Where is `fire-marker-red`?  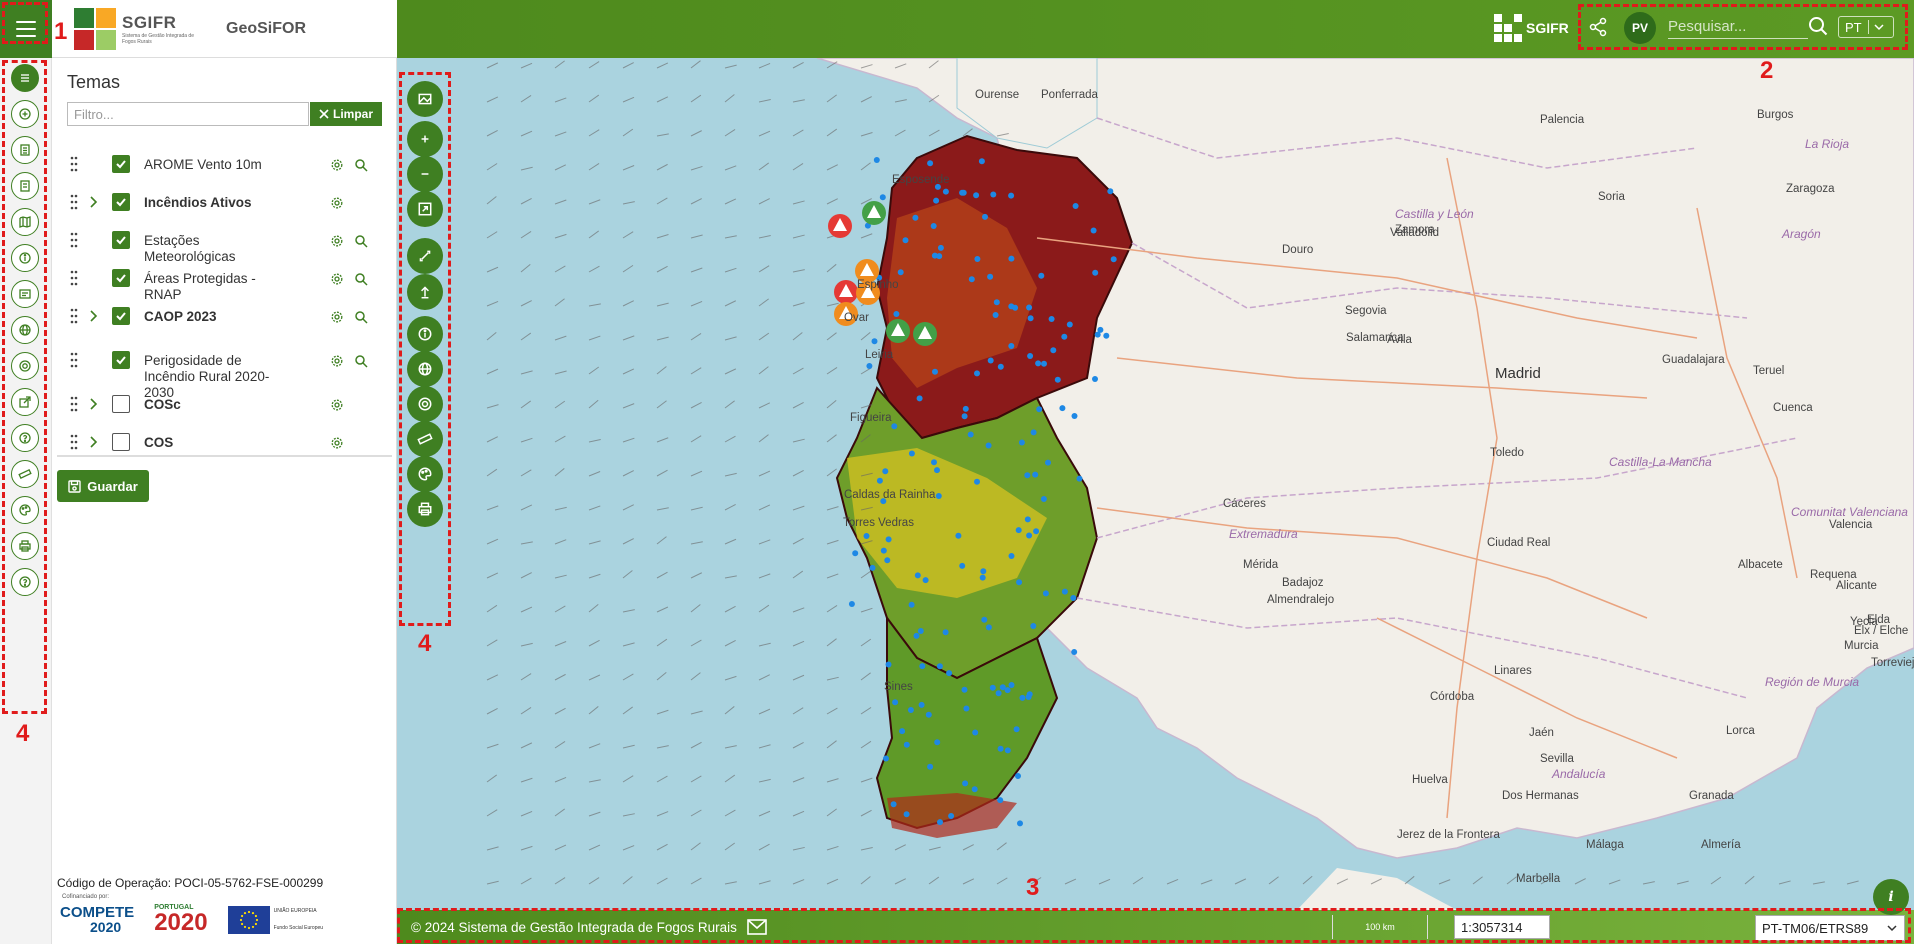 fire-marker-red is located at coordinates (846, 292).